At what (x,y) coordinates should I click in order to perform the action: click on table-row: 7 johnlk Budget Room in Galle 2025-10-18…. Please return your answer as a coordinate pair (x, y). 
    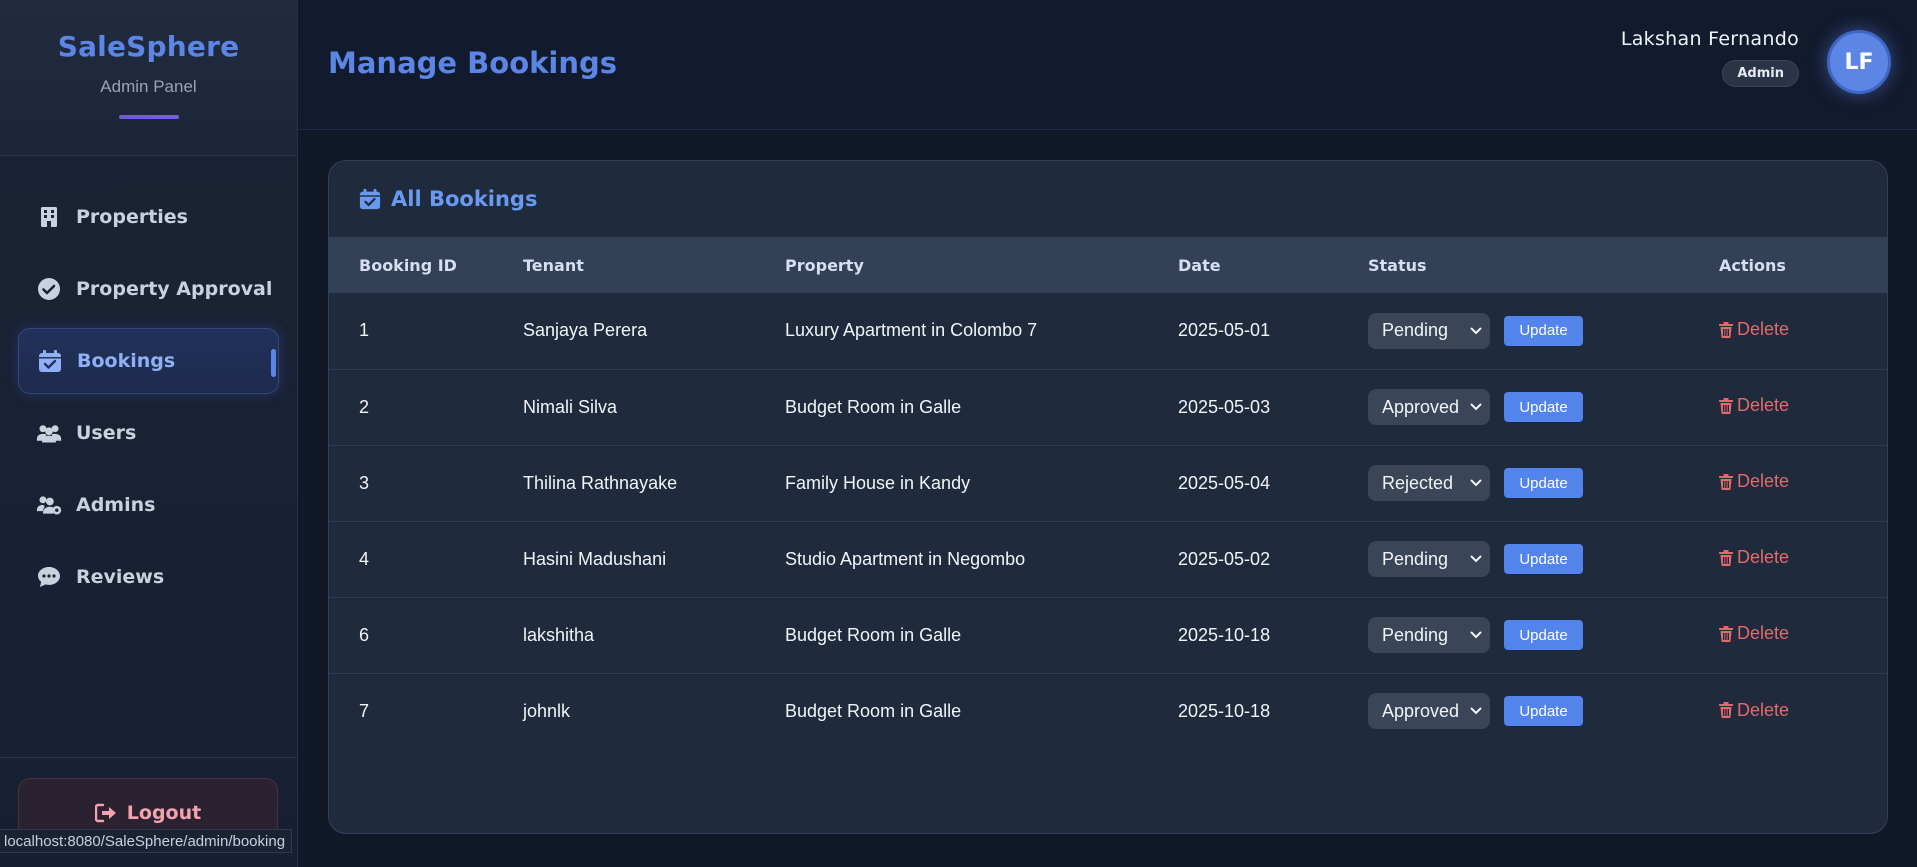
    Looking at the image, I should click on (1108, 711).